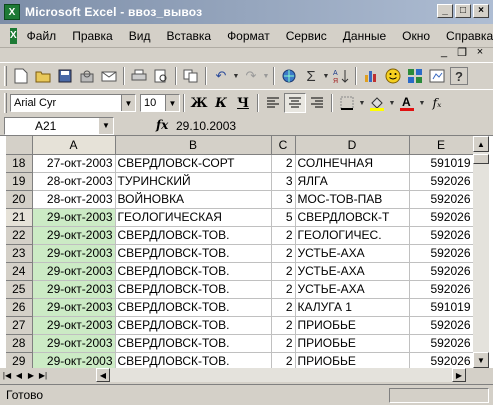 The image size is (493, 405). I want to click on doc-minimize-button: _, so click(444, 52).